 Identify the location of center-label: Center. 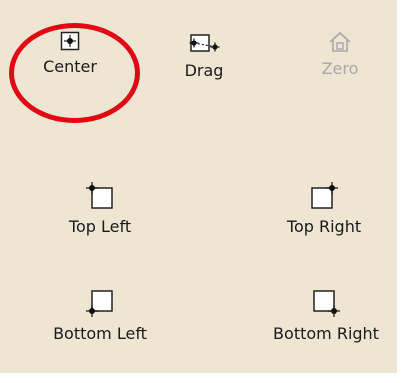
(70, 66).